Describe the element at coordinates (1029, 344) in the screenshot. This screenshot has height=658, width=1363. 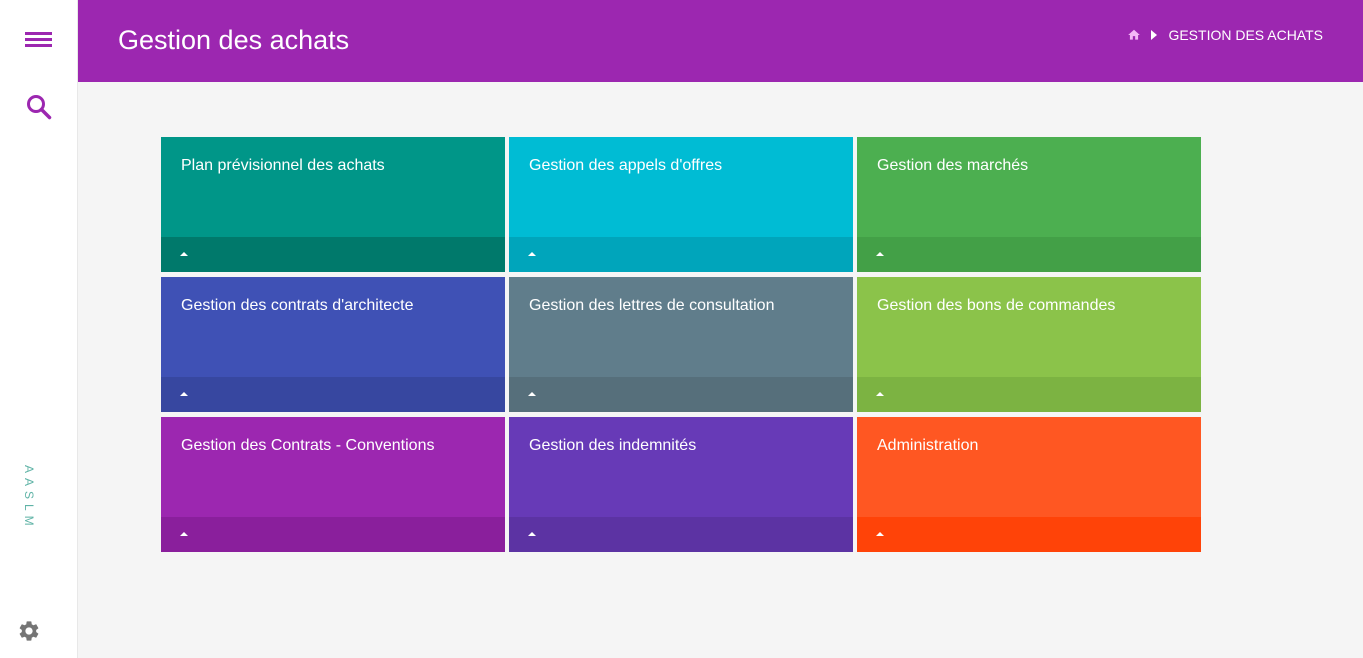
I see `module-tile: Gestion des bons de commandes` at that location.